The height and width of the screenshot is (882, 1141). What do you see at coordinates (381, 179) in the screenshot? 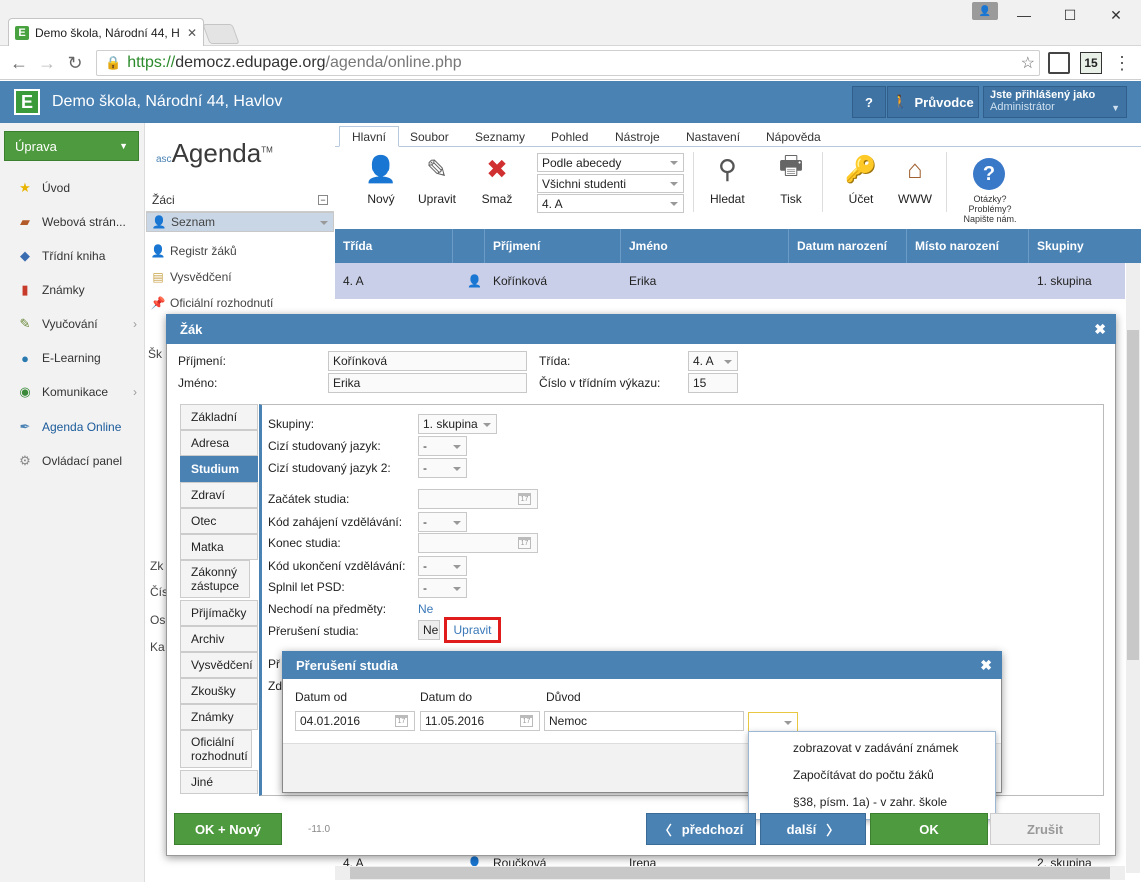
I see `new-button: 👤 Nový` at bounding box center [381, 179].